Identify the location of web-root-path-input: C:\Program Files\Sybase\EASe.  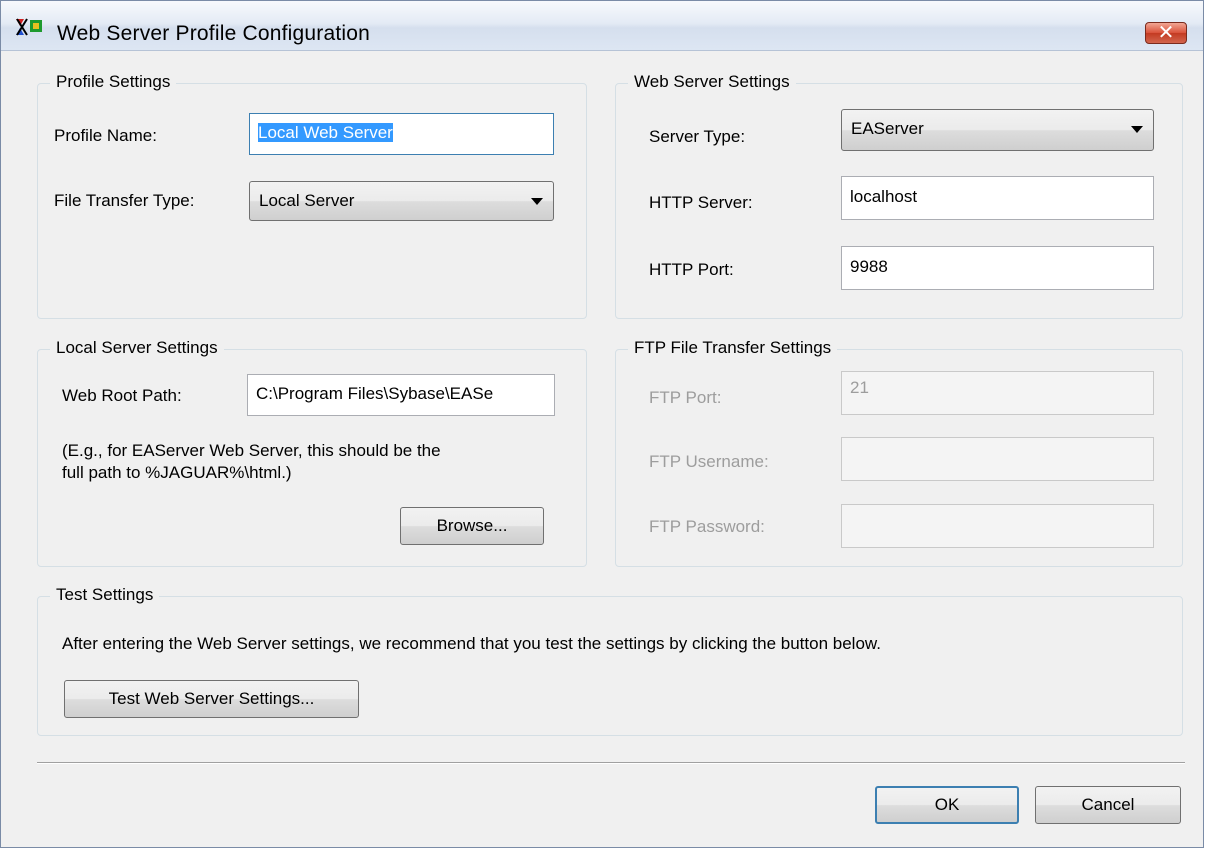
(401, 395).